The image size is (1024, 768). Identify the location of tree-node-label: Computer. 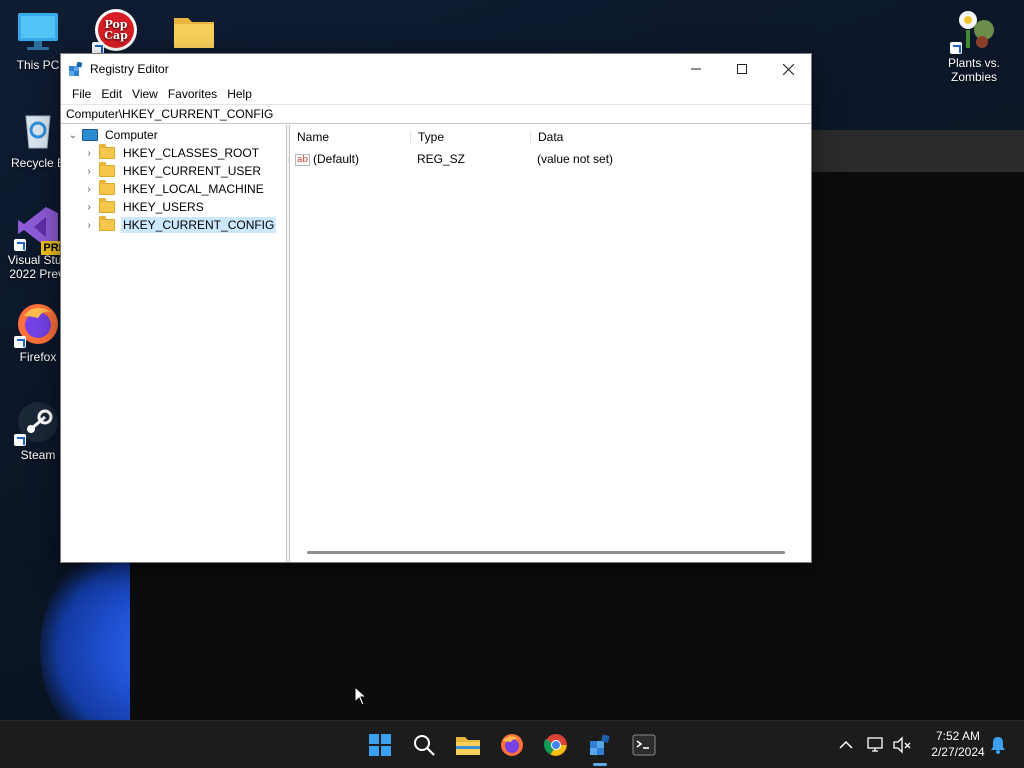
(131, 135).